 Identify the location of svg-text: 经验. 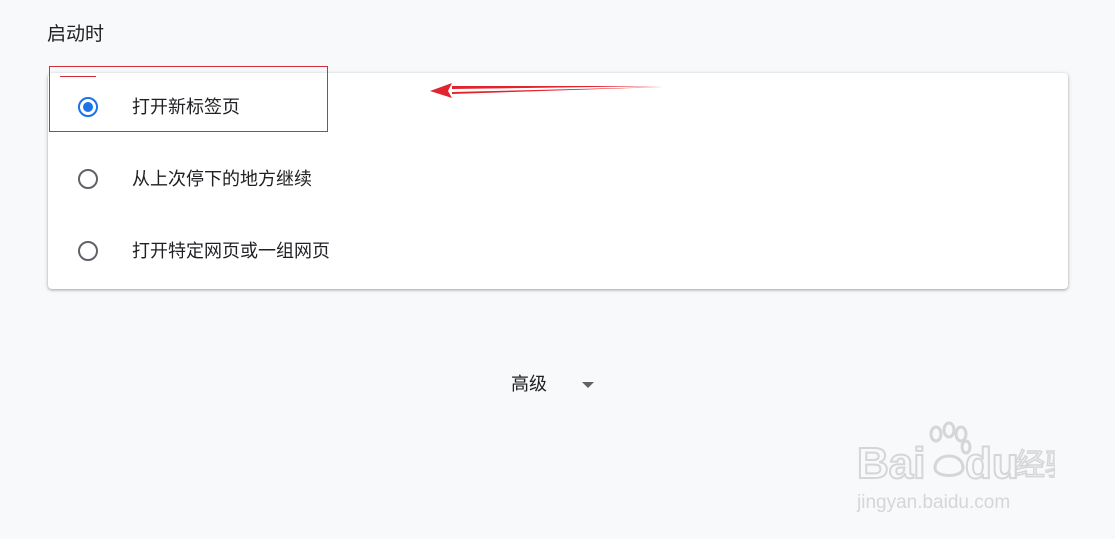
(1035, 465).